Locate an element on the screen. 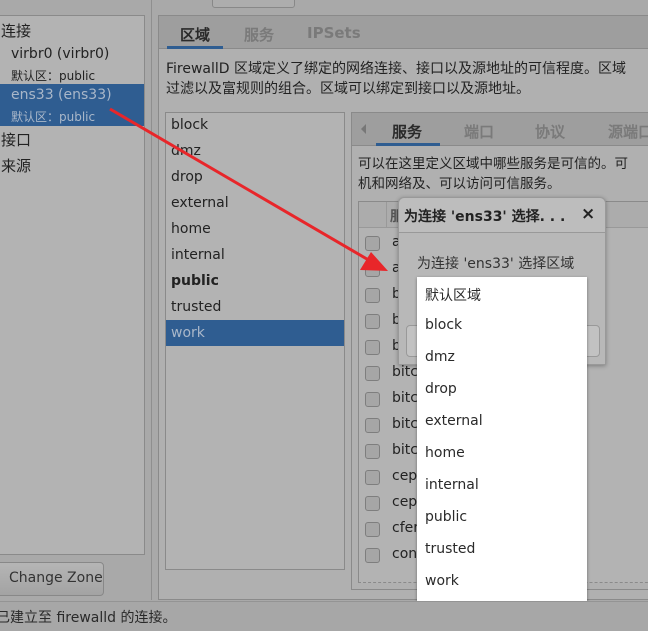  annotation-arrow-icon is located at coordinates (248, 189).